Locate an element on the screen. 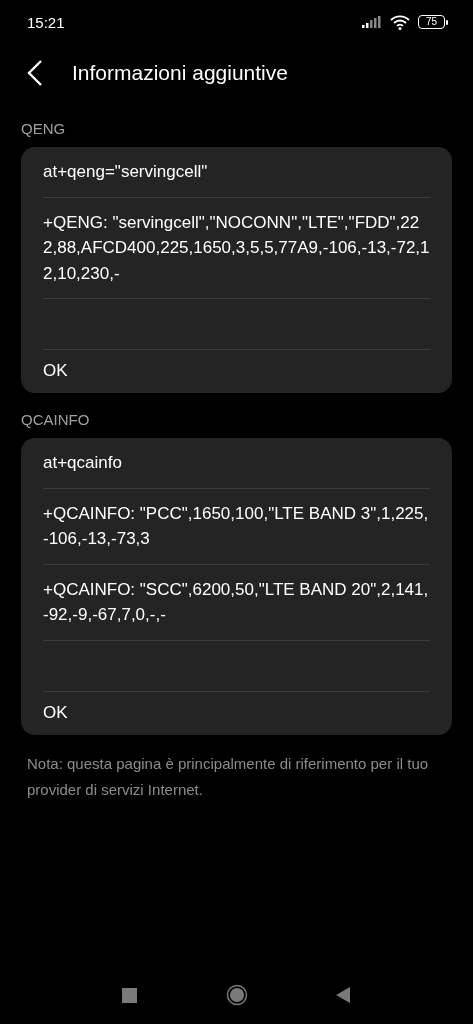 The width and height of the screenshot is (473, 1024). section-label: QENG is located at coordinates (43, 129).